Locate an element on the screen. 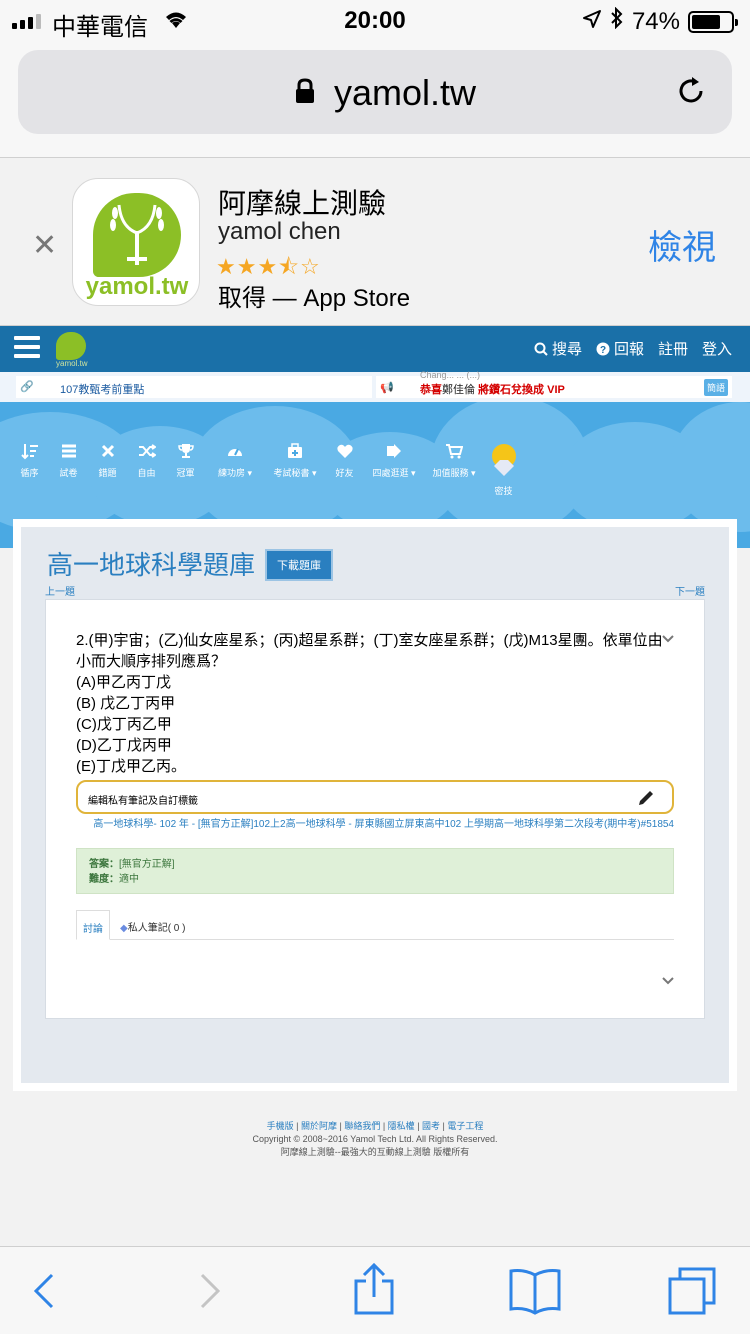  toolbar-item-6: 考試秘書 ▾ is located at coordinates (295, 469).